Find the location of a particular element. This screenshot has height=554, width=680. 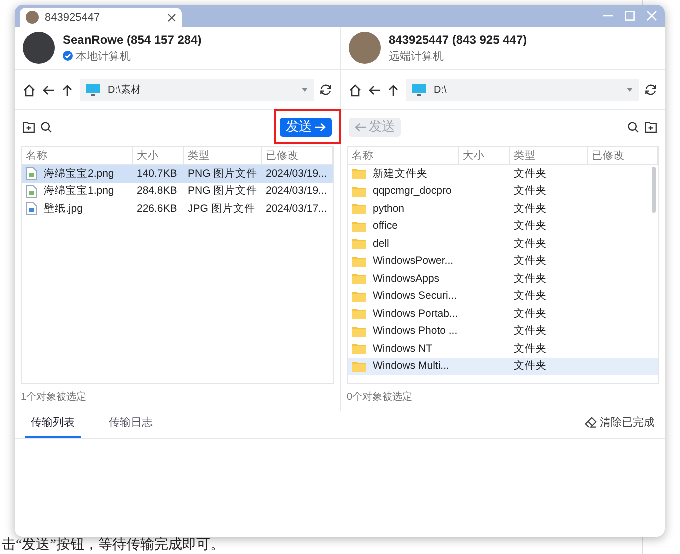

file-name: office is located at coordinates (385, 226).